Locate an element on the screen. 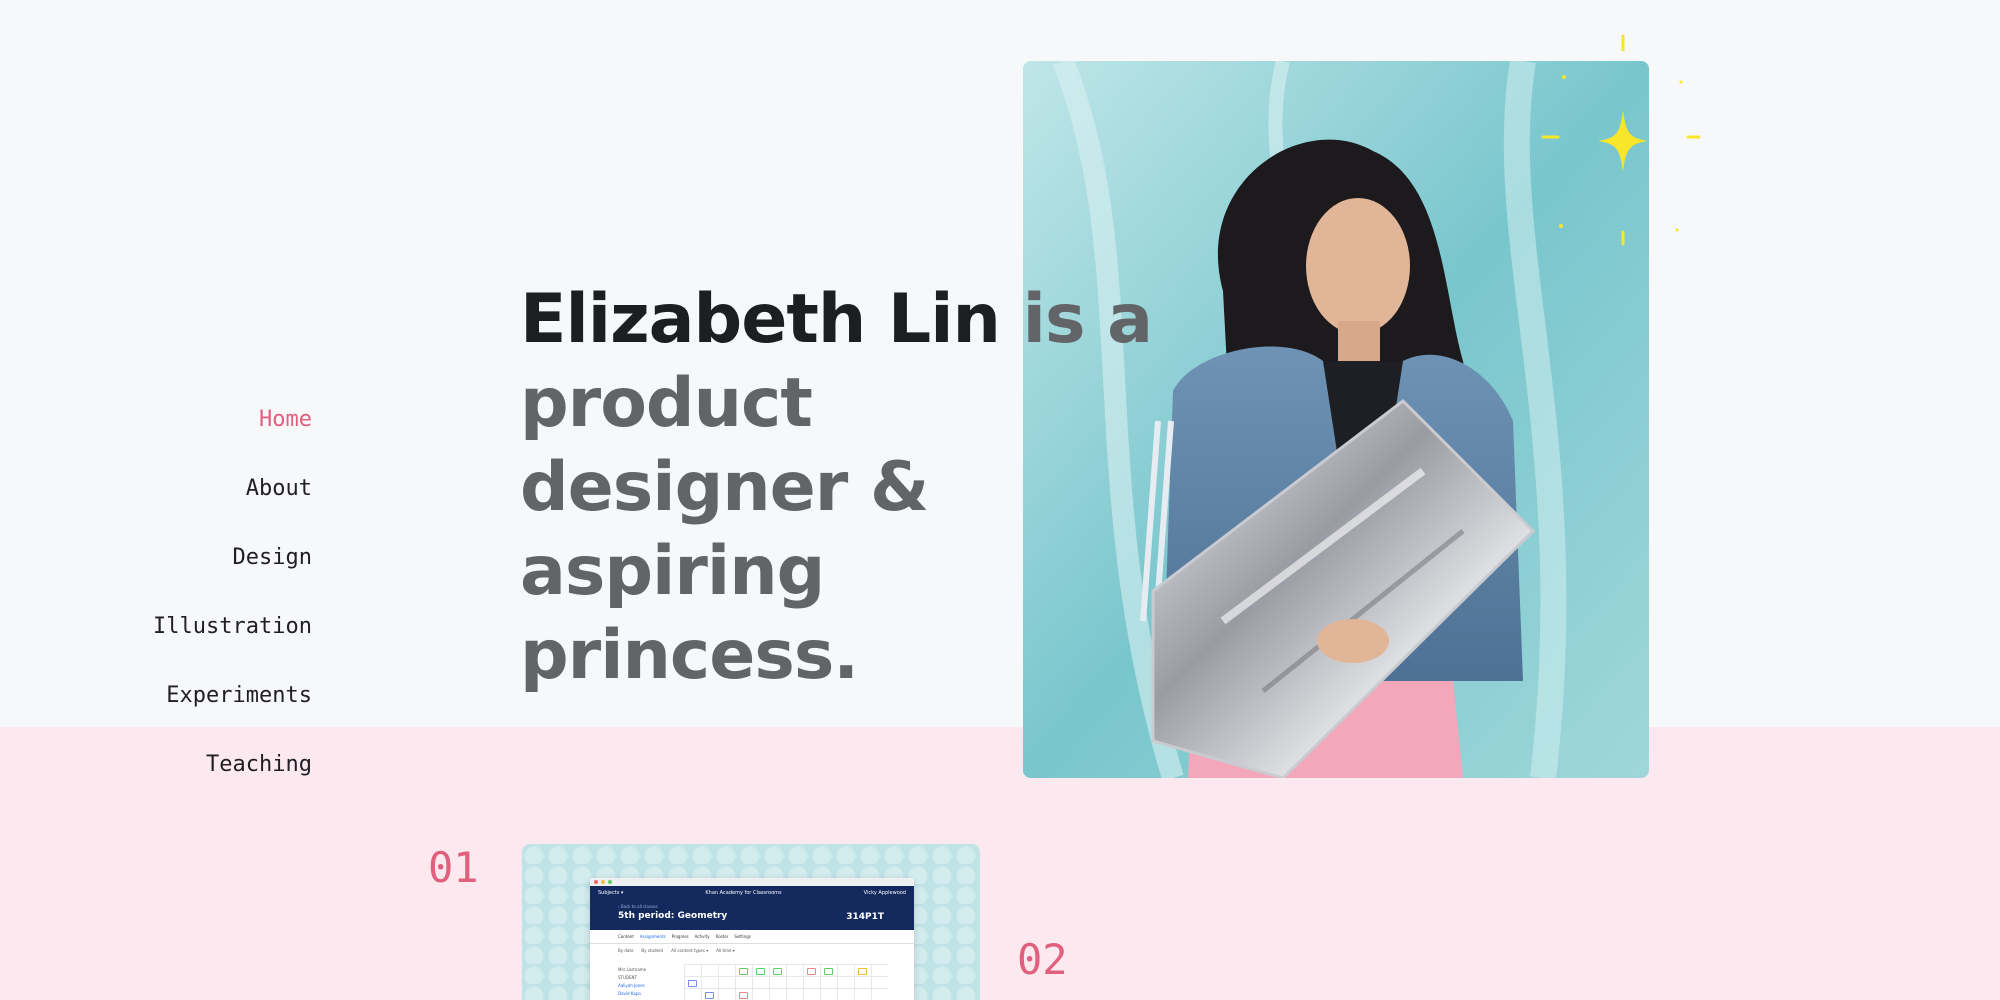 This screenshot has width=2000, height=1000. browser-chrome is located at coordinates (752, 882).